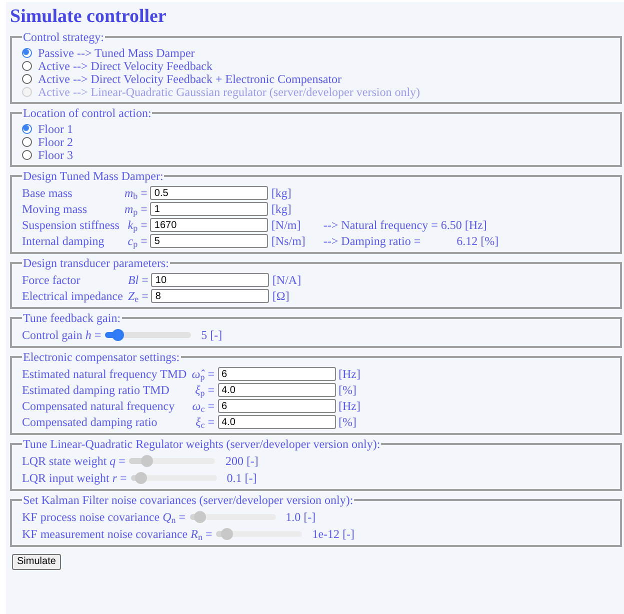  I want to click on slider-label: KF process noise covariance Q$_{n}$ =, so click(104, 517).